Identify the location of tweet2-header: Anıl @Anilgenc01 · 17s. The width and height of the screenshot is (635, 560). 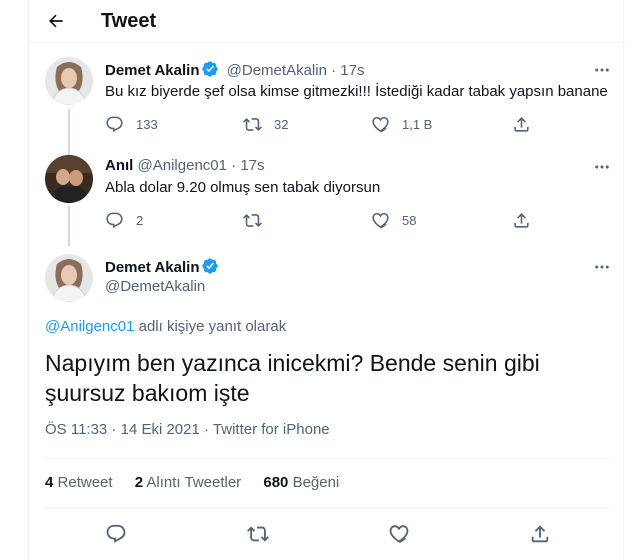
(185, 165).